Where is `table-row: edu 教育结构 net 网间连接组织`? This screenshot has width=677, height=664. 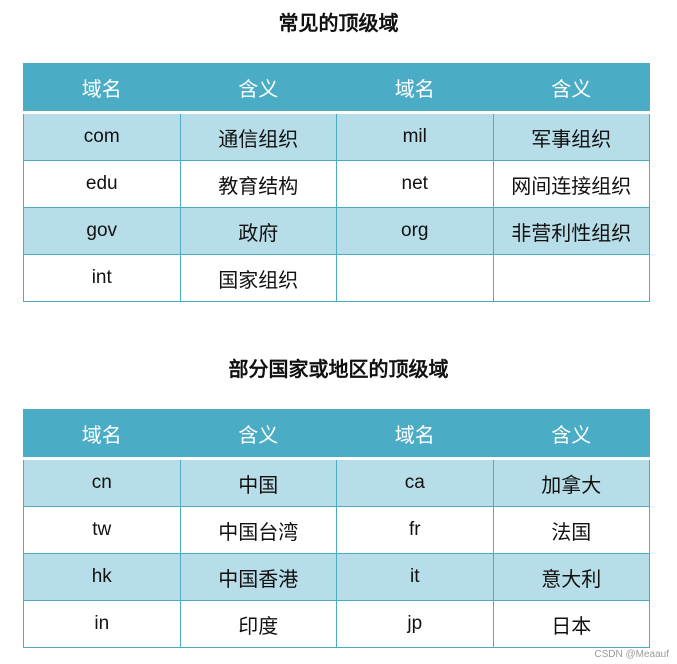
table-row: edu 教育结构 net 网间连接组织 is located at coordinates (336, 184).